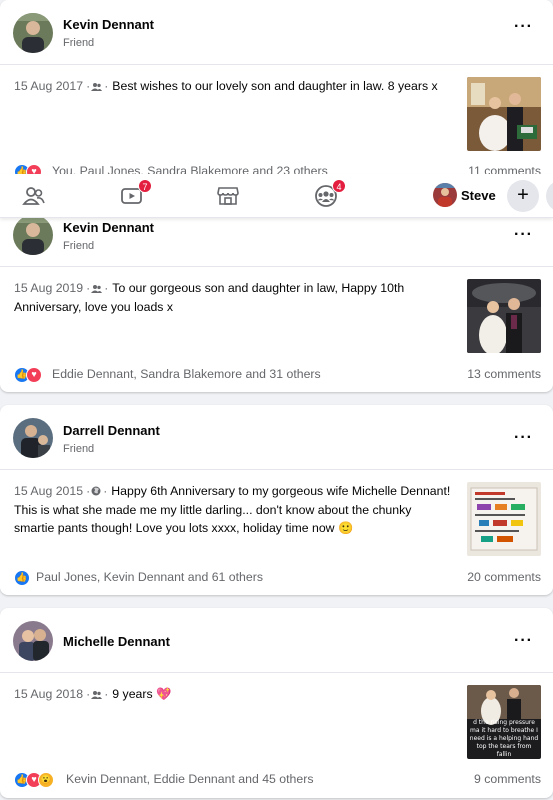 The height and width of the screenshot is (800, 553). What do you see at coordinates (48, 86) in the screenshot?
I see `post-date: 15 Aug 2017` at bounding box center [48, 86].